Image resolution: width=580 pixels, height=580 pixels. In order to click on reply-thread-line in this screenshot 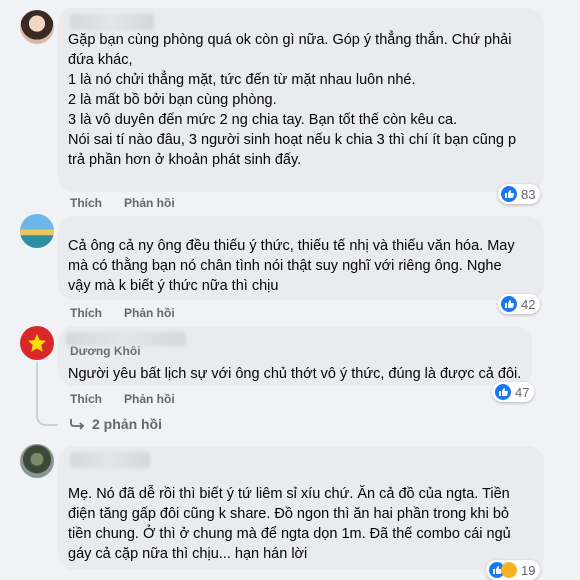, I will do `click(47, 394)`.